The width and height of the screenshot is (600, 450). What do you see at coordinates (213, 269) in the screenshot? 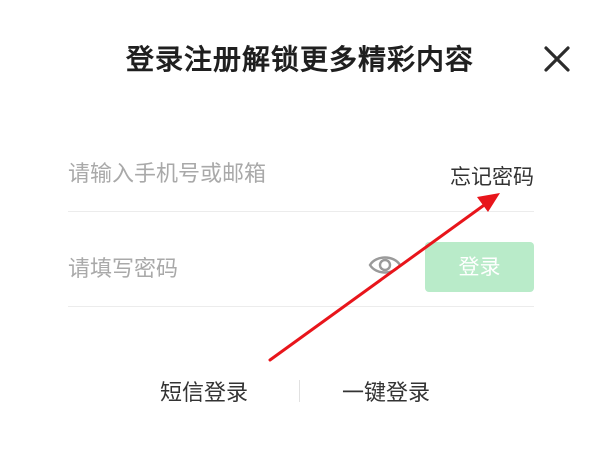
I see `password-input` at bounding box center [213, 269].